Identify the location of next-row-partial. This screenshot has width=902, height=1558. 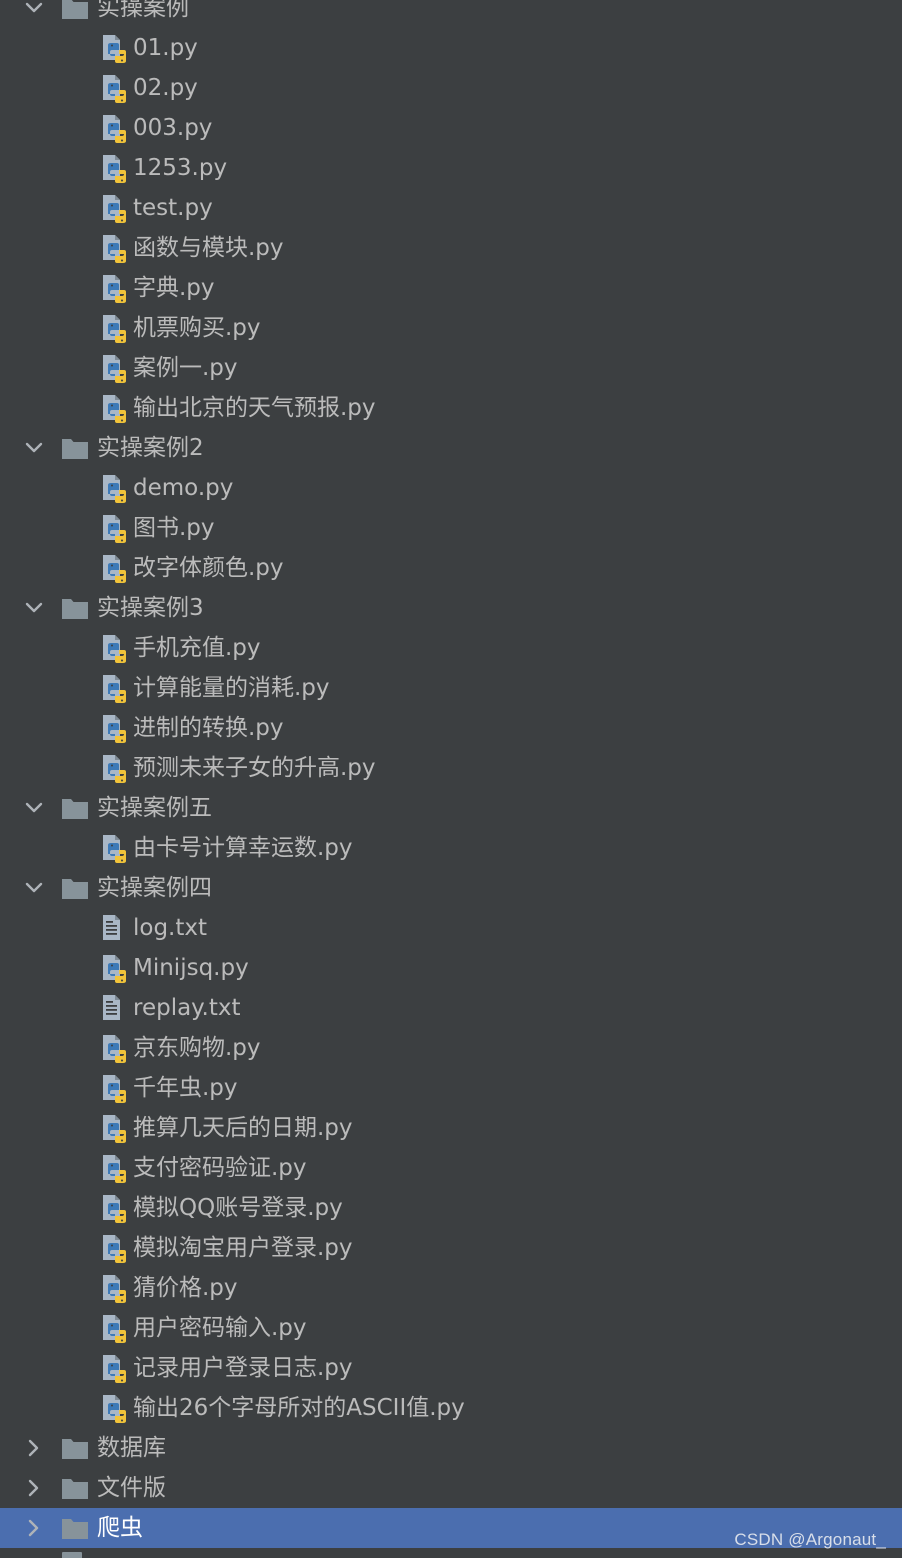
(451, 1554).